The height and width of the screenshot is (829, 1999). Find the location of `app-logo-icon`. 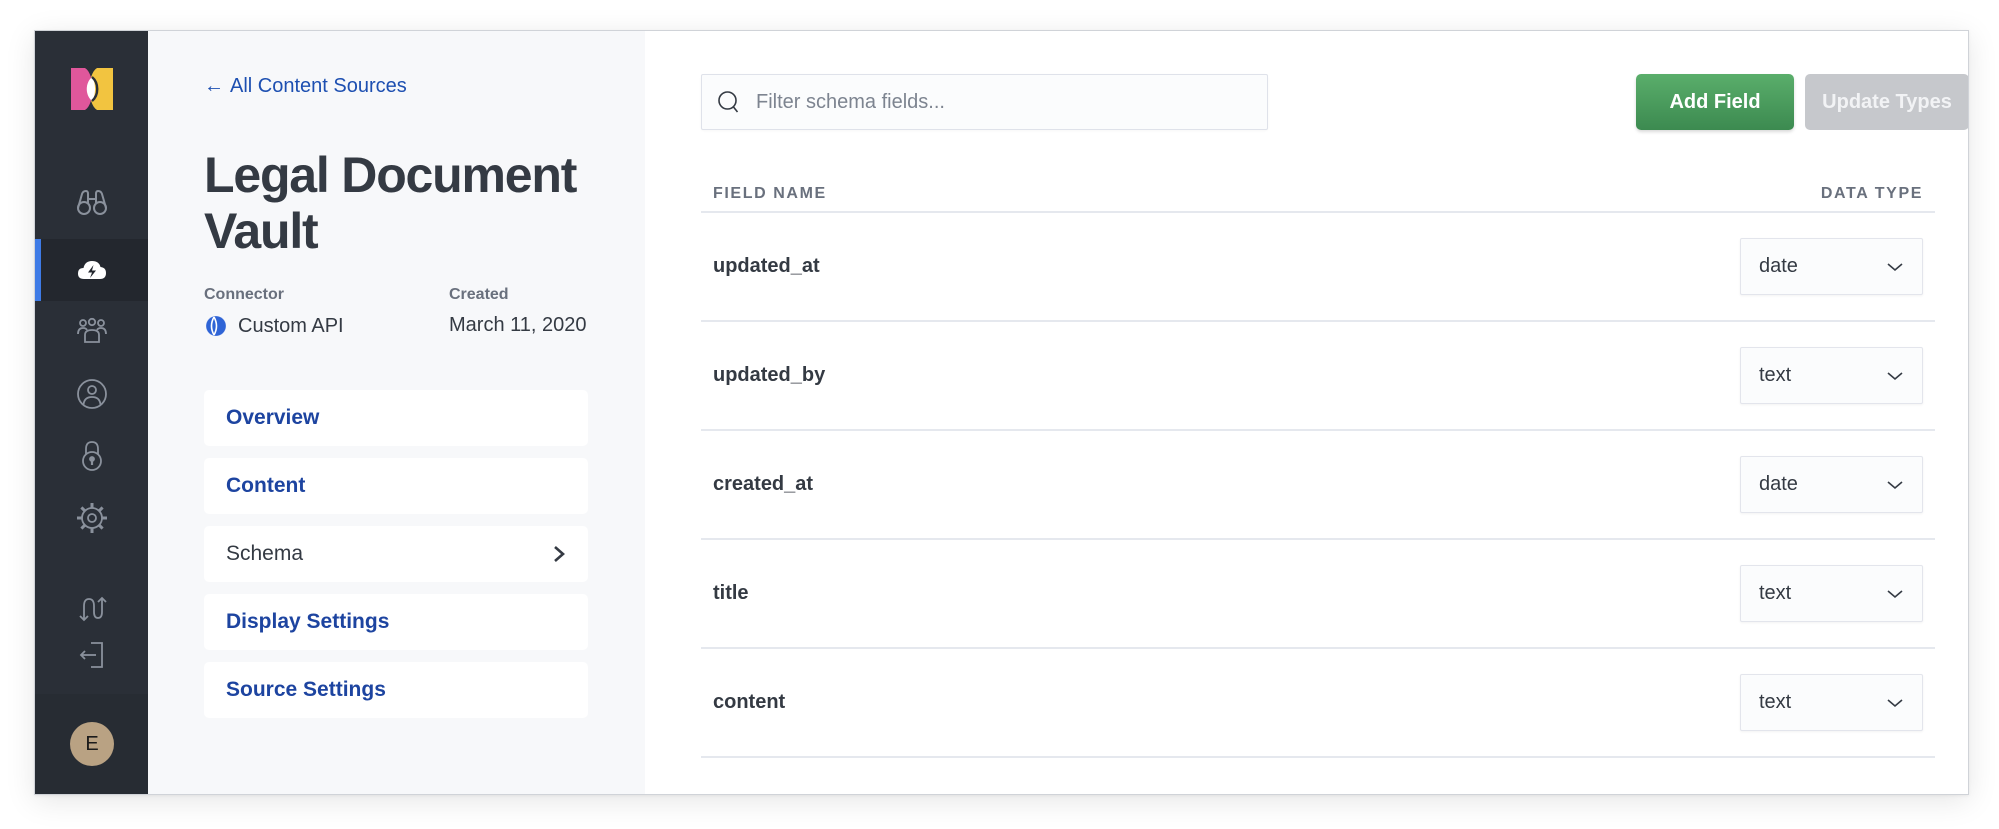

app-logo-icon is located at coordinates (92, 89).